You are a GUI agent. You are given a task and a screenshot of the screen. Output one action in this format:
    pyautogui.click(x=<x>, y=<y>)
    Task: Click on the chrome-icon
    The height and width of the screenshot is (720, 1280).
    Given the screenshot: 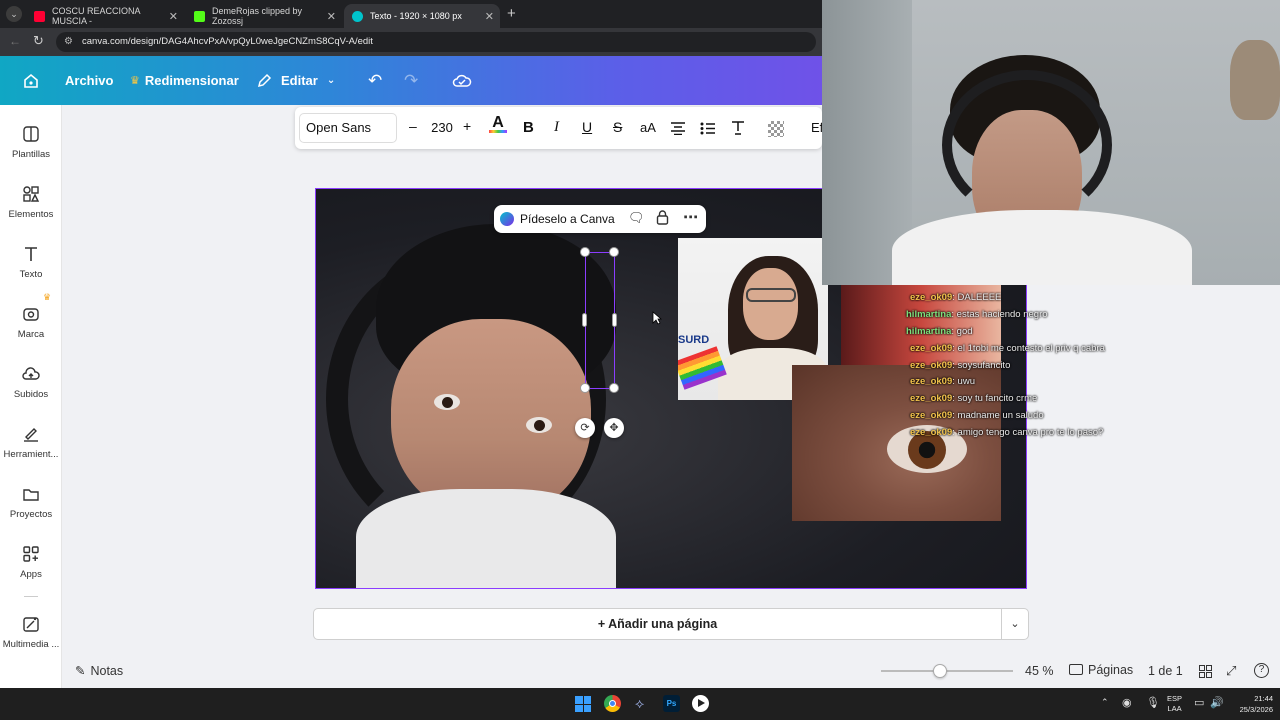 What is the action you would take?
    pyautogui.click(x=612, y=703)
    